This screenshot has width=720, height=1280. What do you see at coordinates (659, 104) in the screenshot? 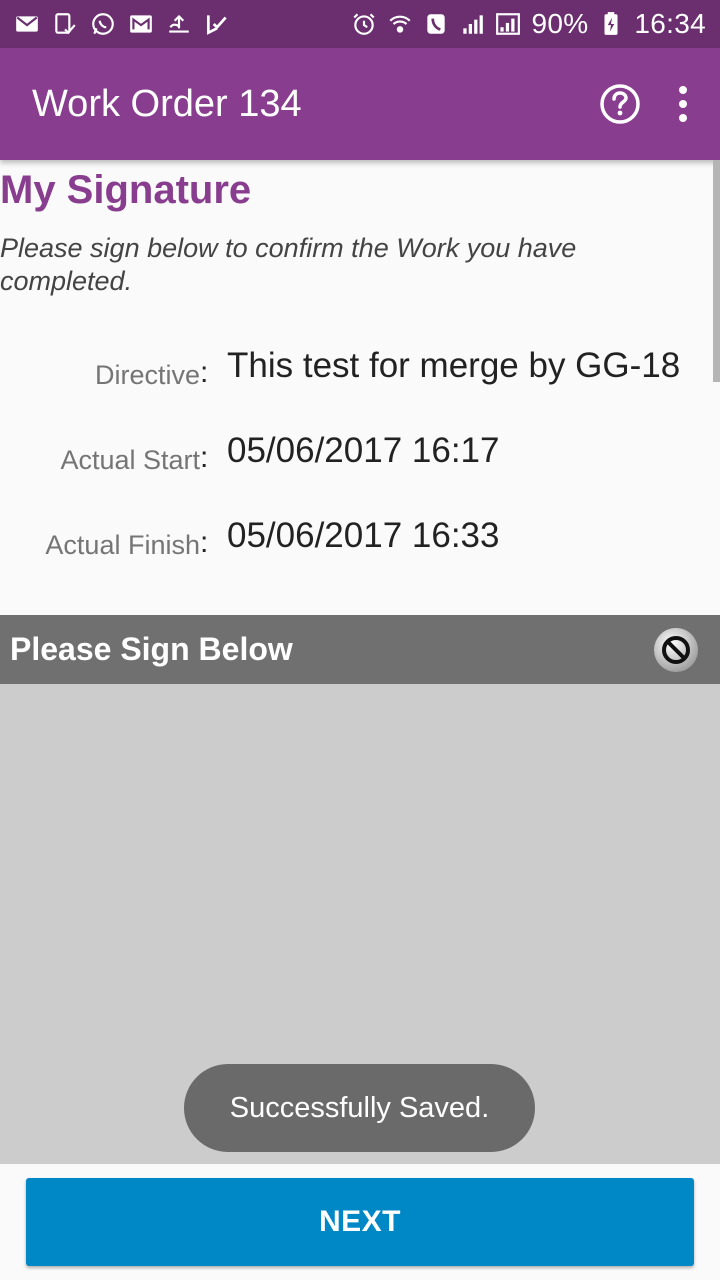
I see `app-bar-actions` at bounding box center [659, 104].